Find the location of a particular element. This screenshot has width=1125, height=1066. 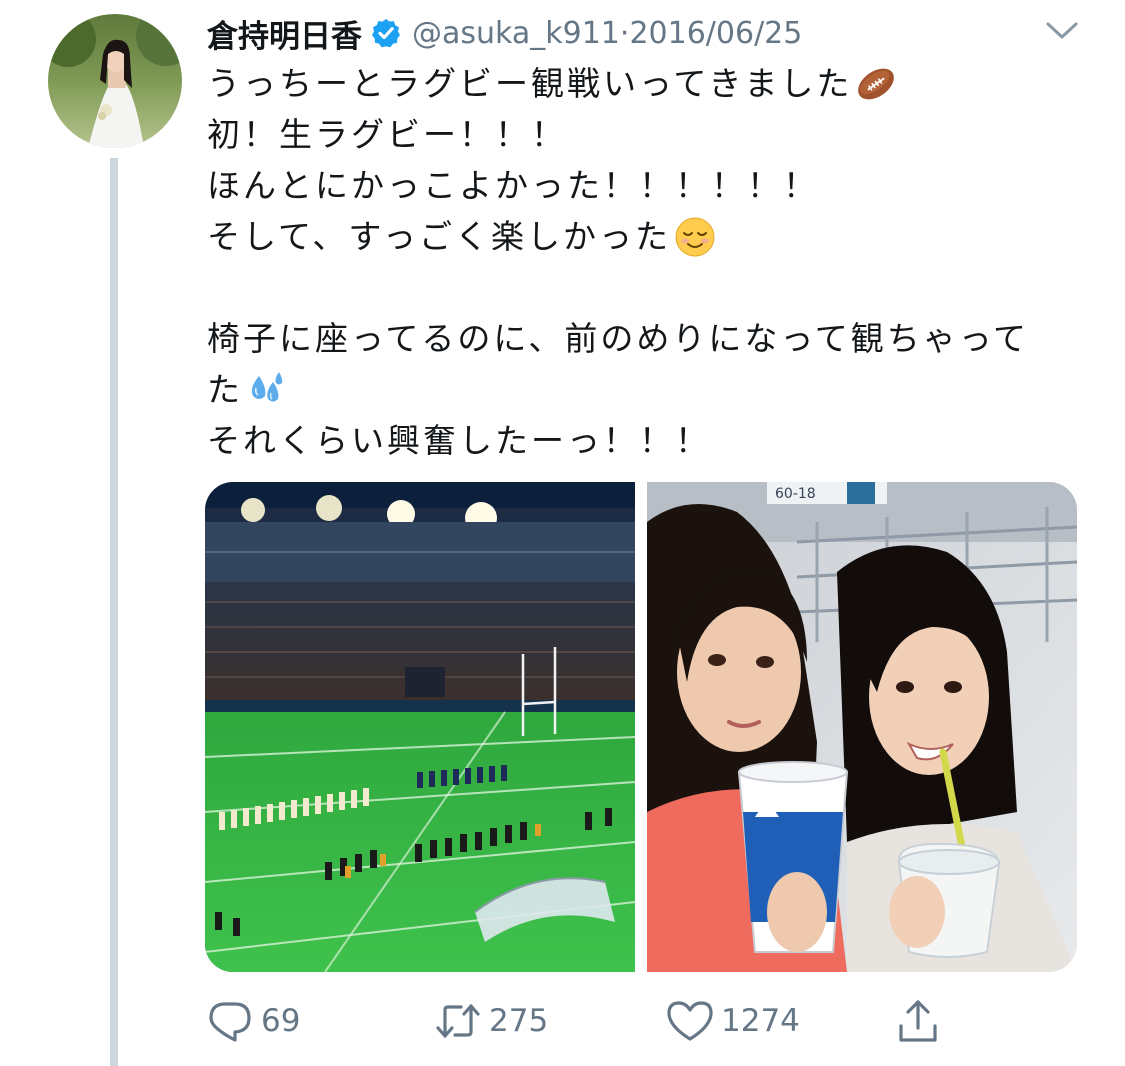

tweet-line-text: それくらい興奮したーっ！！！ is located at coordinates (459, 440).